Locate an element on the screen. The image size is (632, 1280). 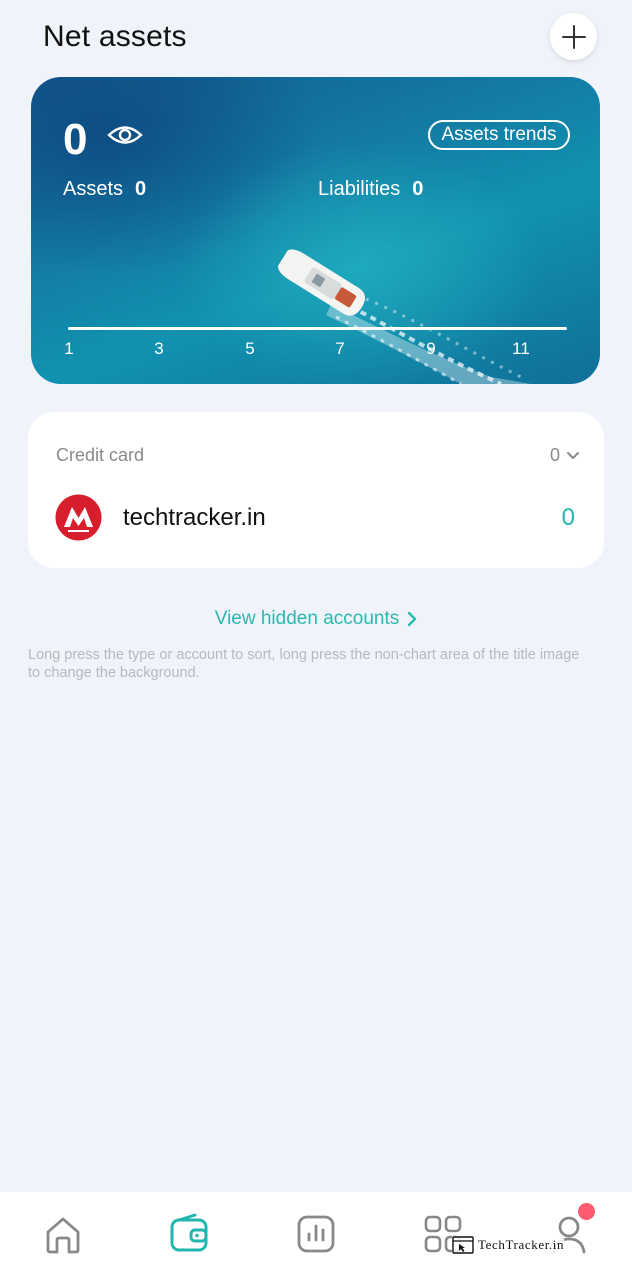
home-icon is located at coordinates (63, 1234).